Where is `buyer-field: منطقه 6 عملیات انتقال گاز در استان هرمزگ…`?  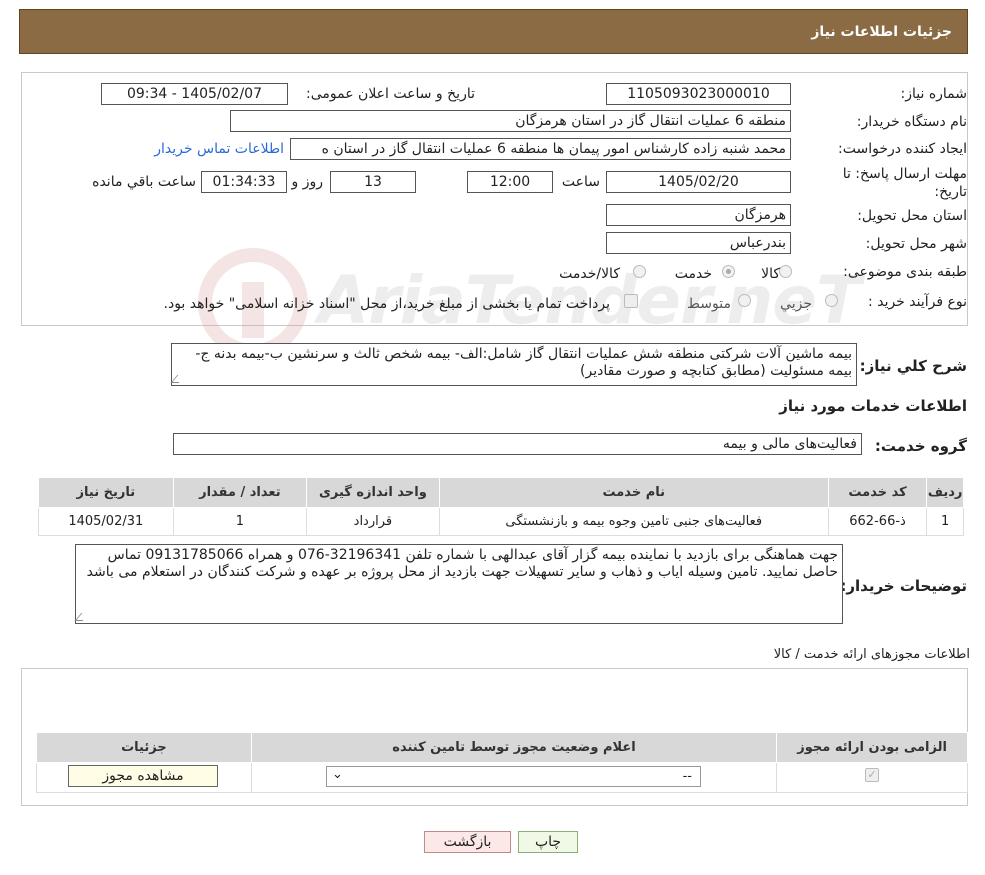
buyer-field: منطقه 6 عملیات انتقال گاز در استان هرمزگ… is located at coordinates (510, 121).